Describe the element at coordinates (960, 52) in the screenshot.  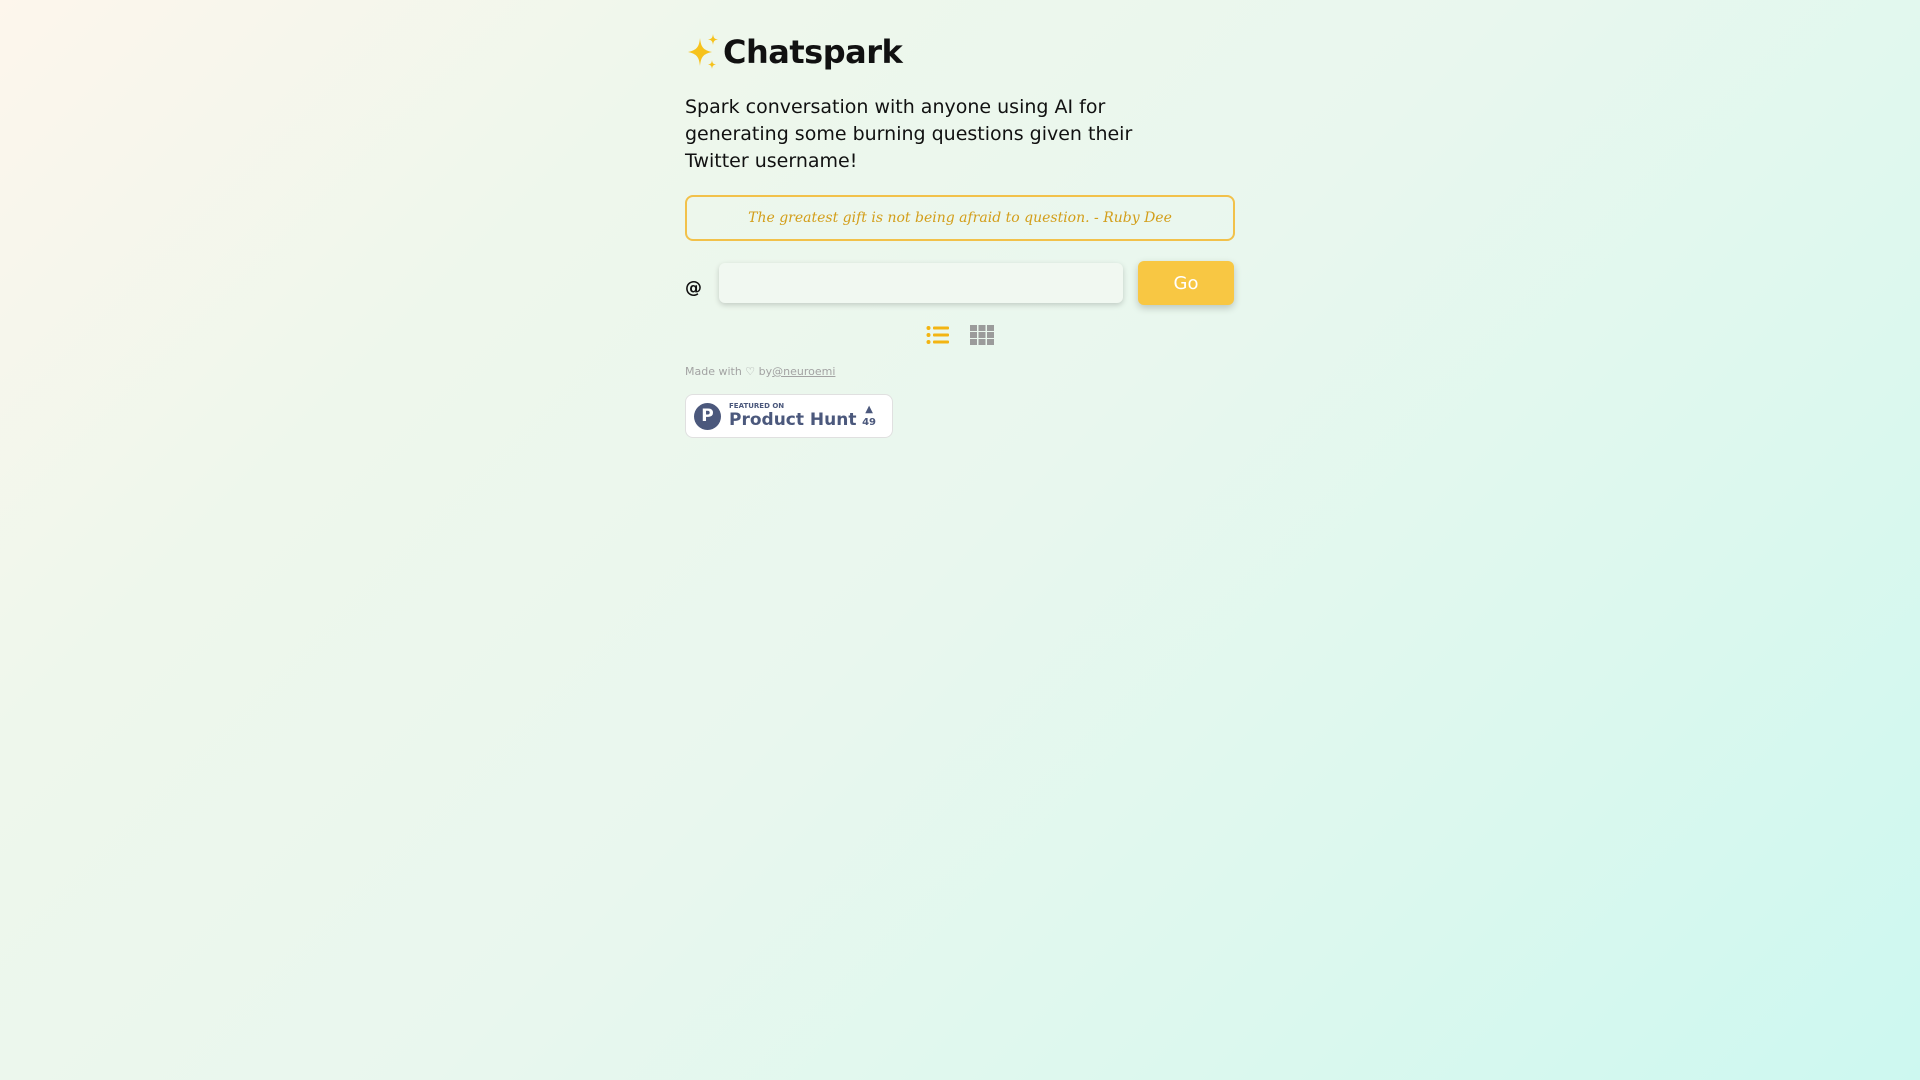
I see `brand-header: Chatspark` at that location.